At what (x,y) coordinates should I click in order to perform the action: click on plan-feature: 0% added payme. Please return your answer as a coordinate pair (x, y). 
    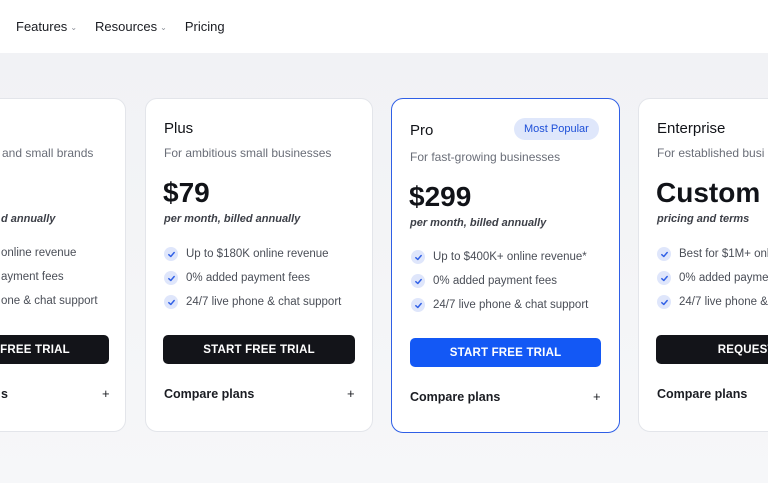
    Looking at the image, I should click on (712, 278).